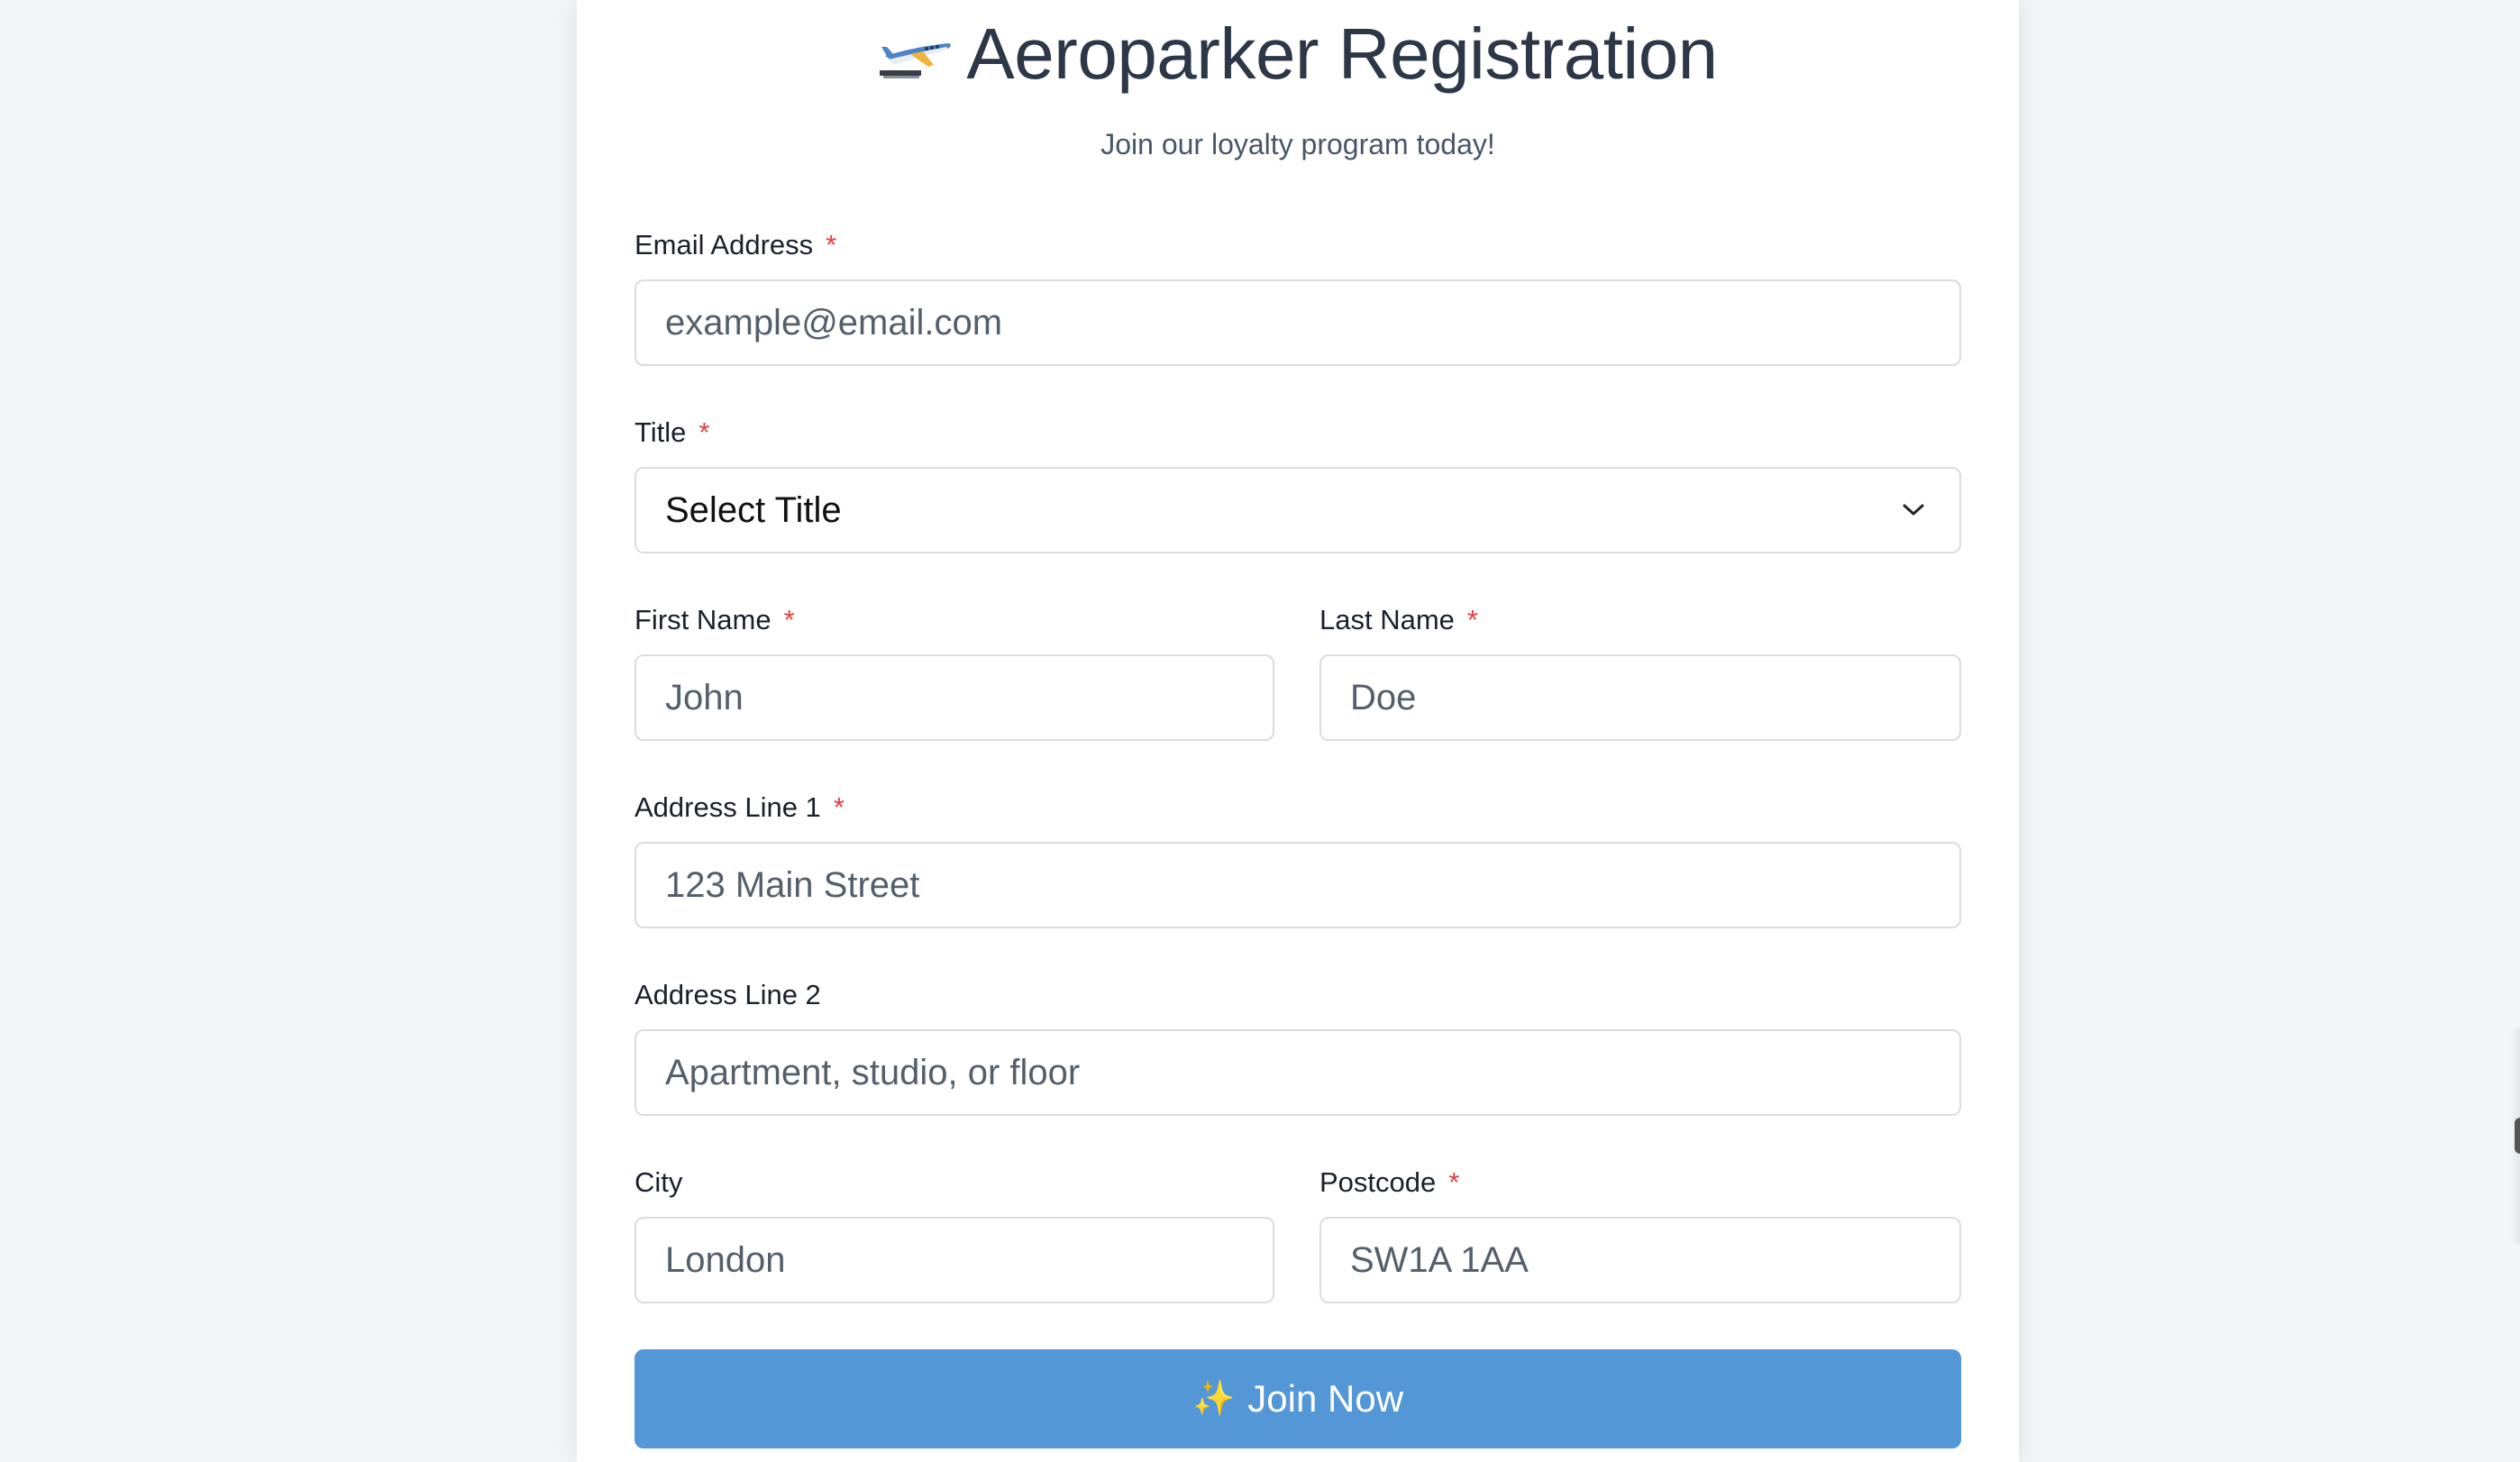  What do you see at coordinates (1298, 510) in the screenshot?
I see `title-select: Select Title` at bounding box center [1298, 510].